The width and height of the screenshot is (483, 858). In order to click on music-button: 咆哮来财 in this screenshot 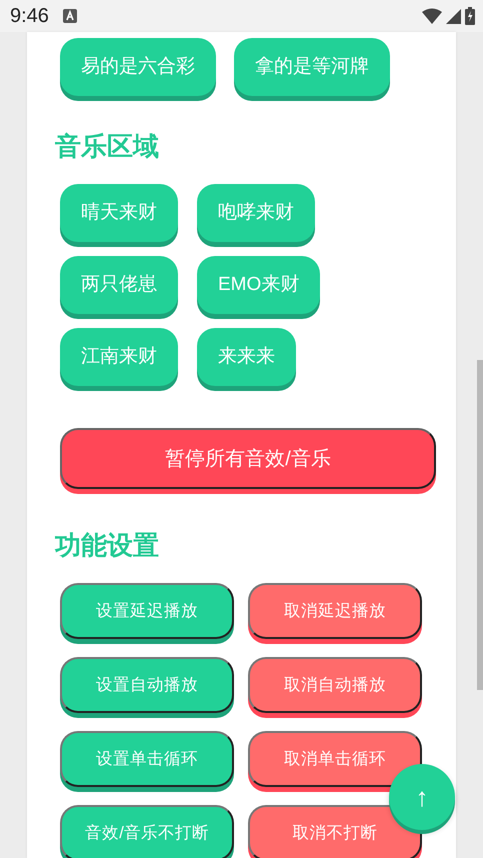, I will do `click(256, 213)`.